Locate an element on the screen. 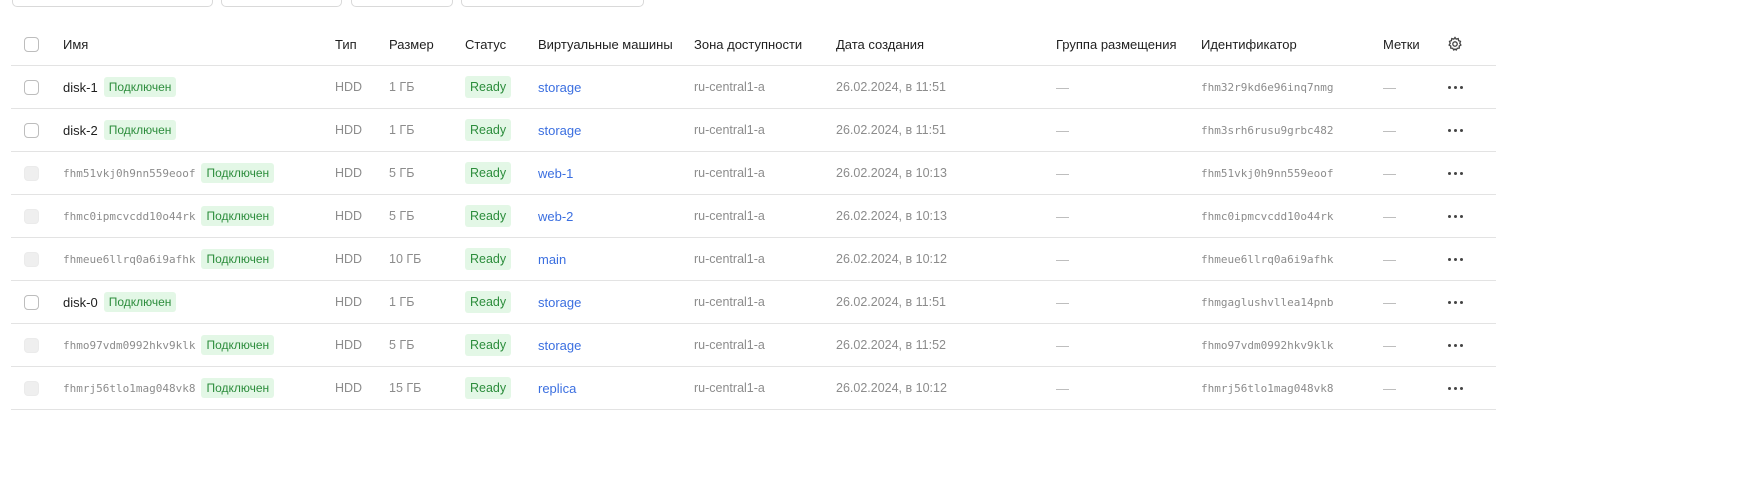 Image resolution: width=1752 pixels, height=489 pixels. column-header-name: Имя is located at coordinates (75, 44).